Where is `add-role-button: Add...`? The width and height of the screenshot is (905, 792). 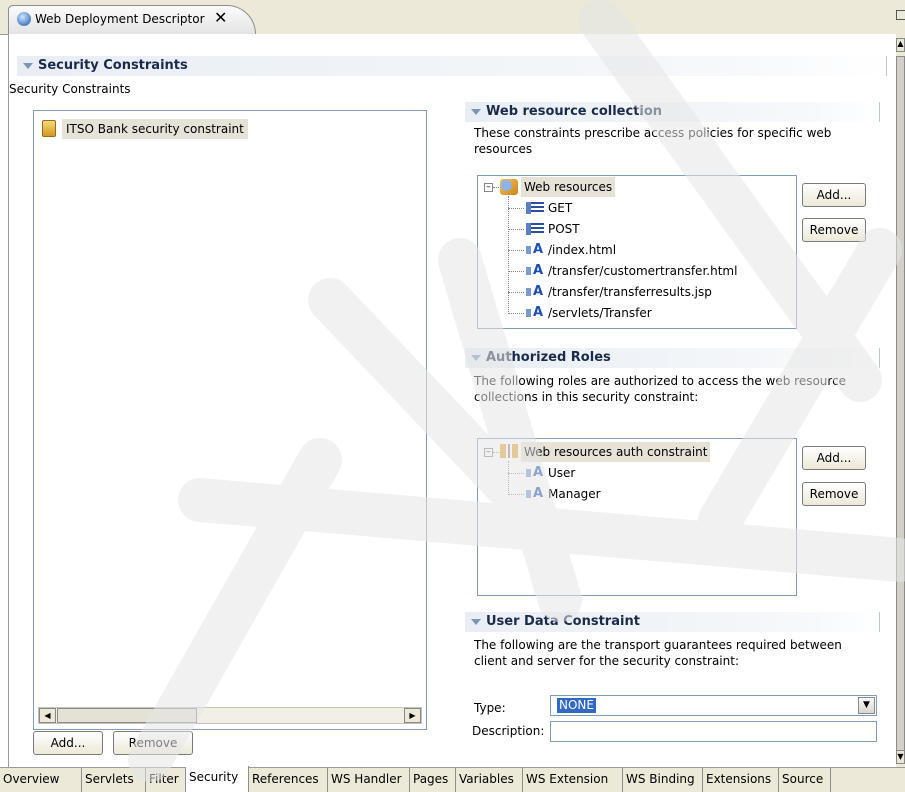 add-role-button: Add... is located at coordinates (834, 458).